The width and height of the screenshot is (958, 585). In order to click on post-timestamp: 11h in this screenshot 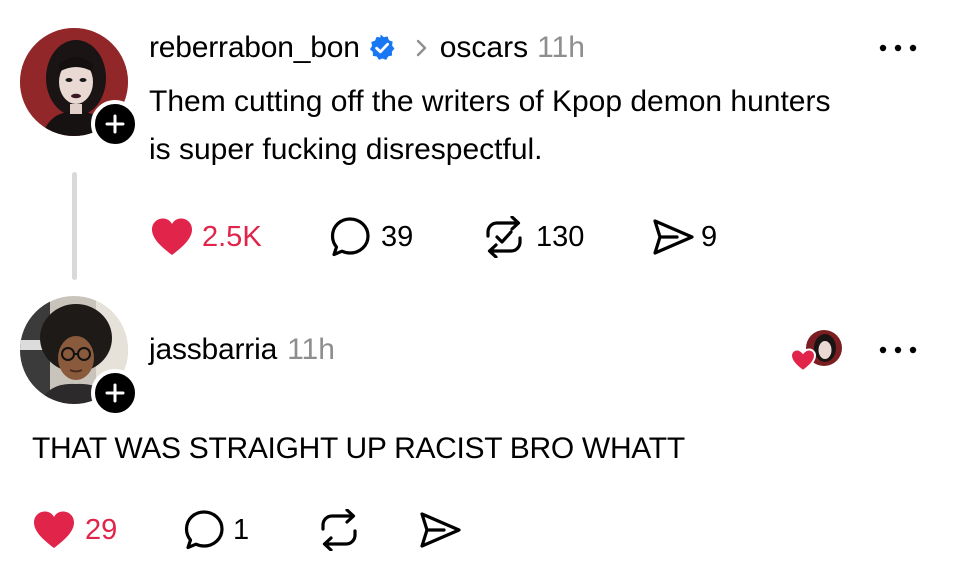, I will do `click(561, 47)`.